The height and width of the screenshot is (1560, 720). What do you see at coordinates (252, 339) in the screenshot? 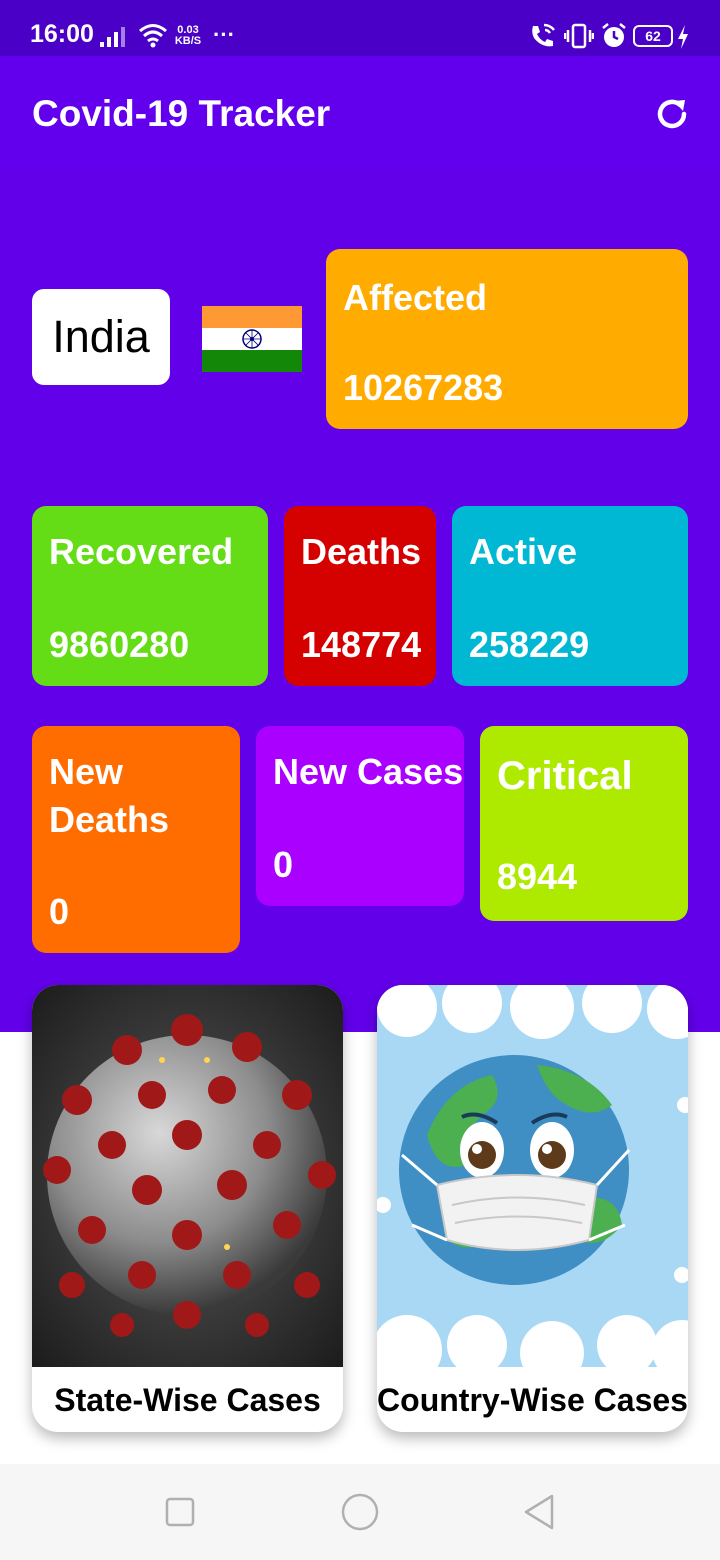
I see `india-flag-icon` at bounding box center [252, 339].